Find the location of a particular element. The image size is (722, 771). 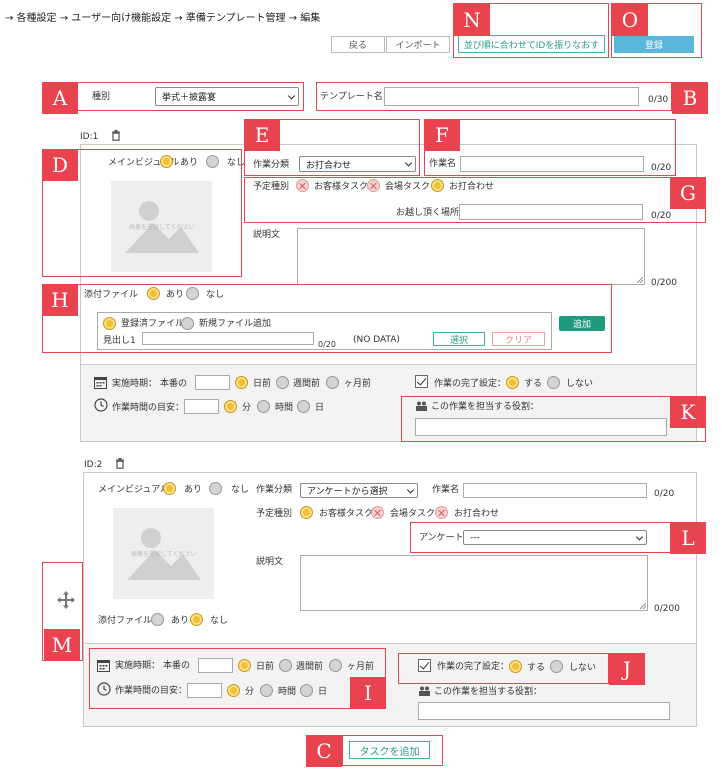

breadcrumb: → 各種設定 → ユーザー向け機能設定 → 準備テンプレート管理 → 編集 is located at coordinates (163, 18).